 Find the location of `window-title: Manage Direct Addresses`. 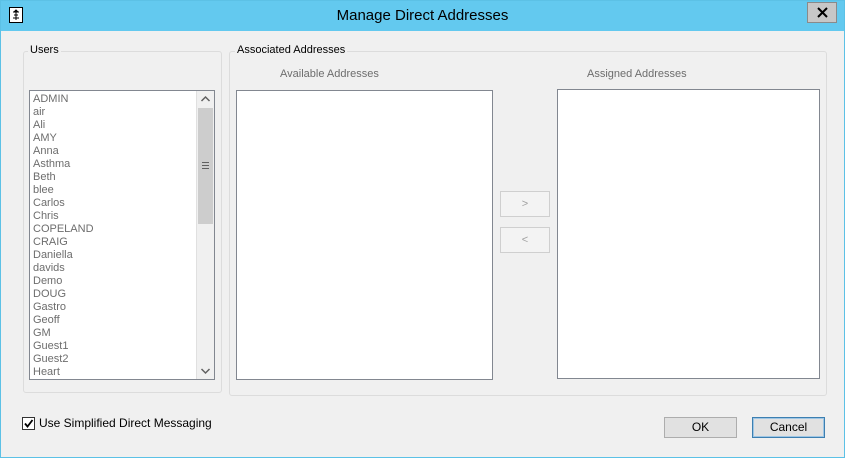

window-title: Manage Direct Addresses is located at coordinates (422, 15).